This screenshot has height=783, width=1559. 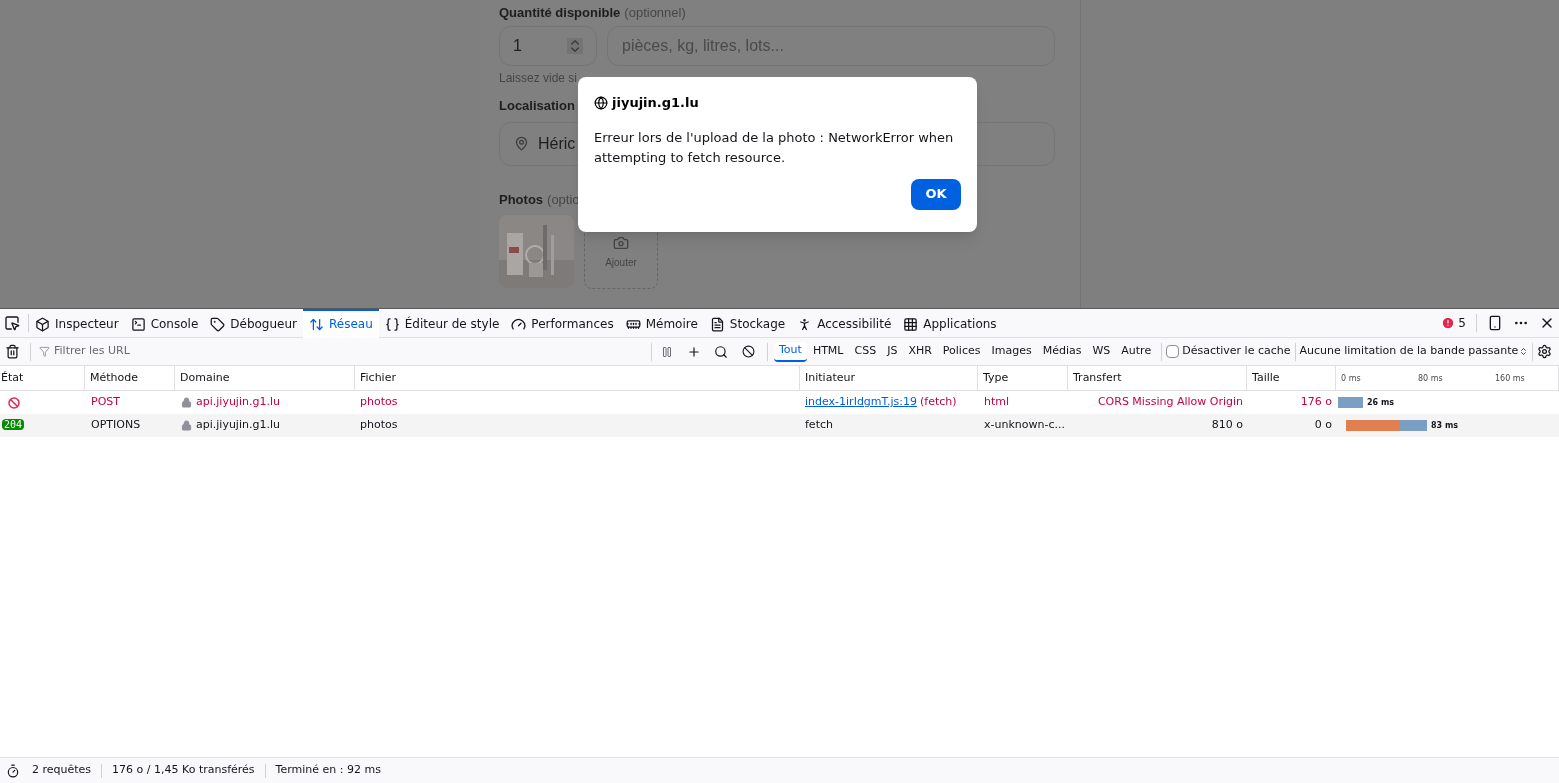 What do you see at coordinates (521, 143) in the screenshot?
I see `map-pin-icon` at bounding box center [521, 143].